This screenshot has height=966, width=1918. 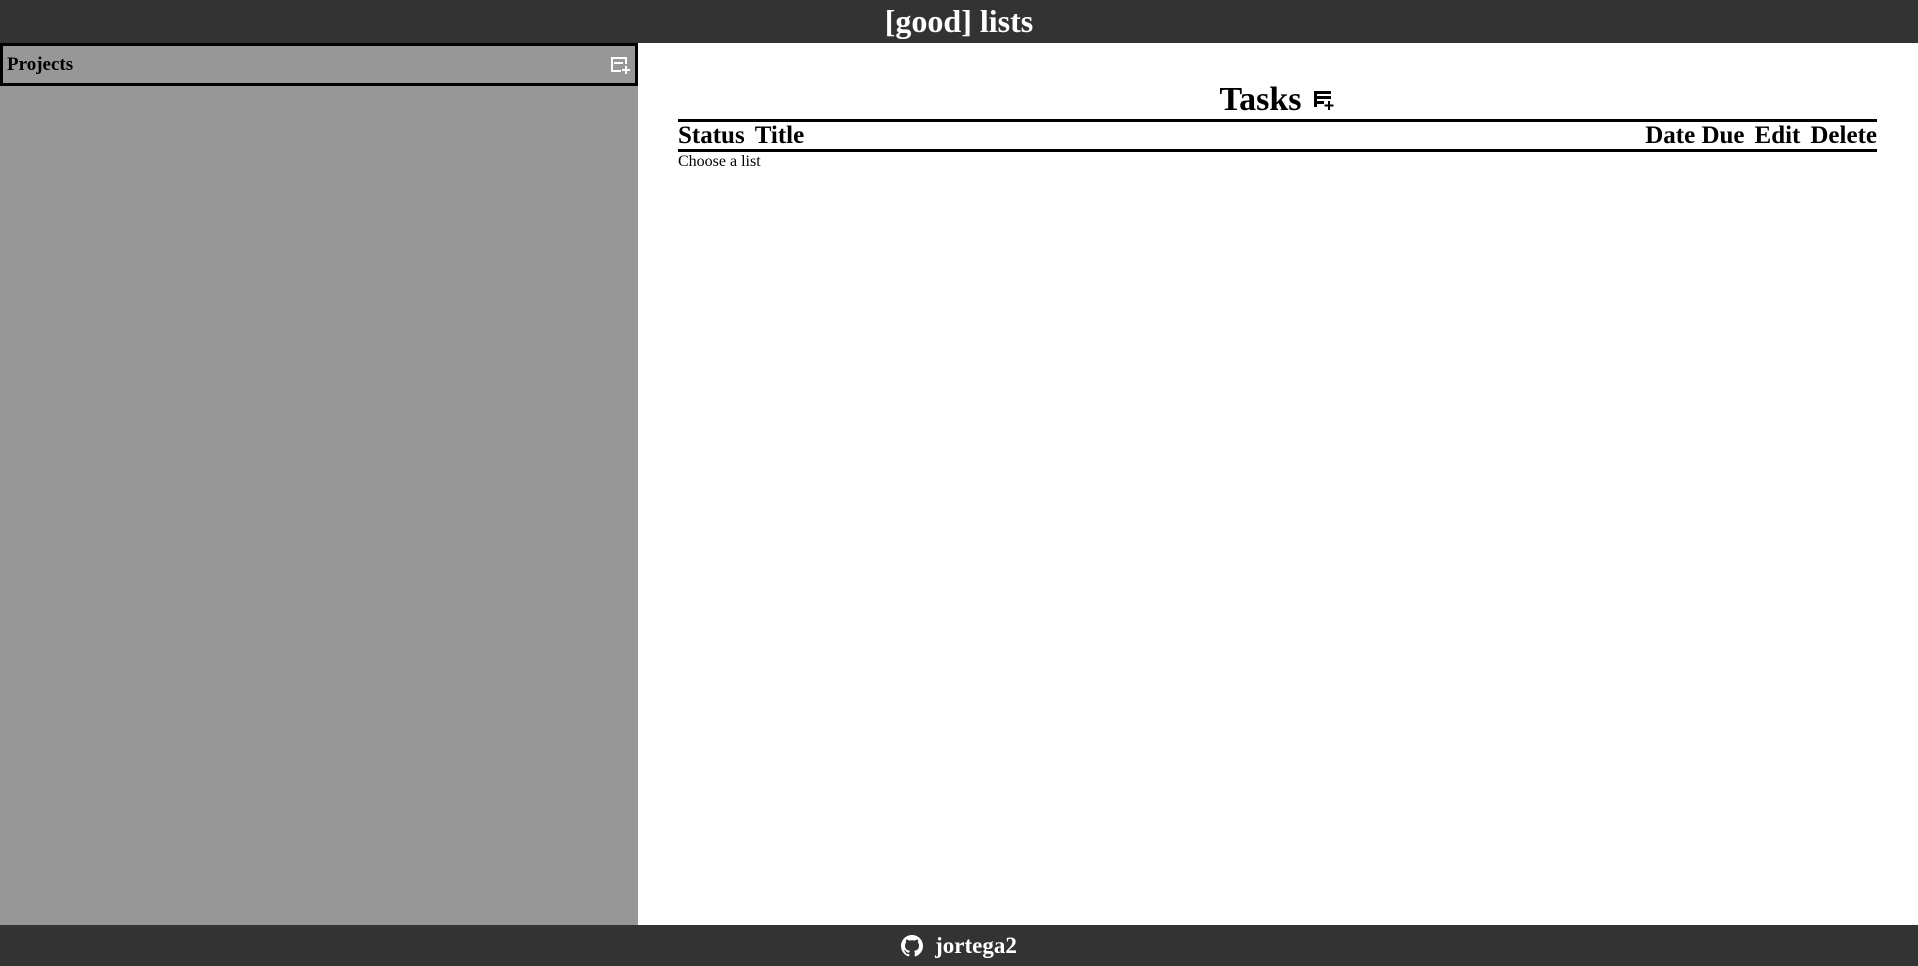 I want to click on projects-header: Projects, so click(x=319, y=64).